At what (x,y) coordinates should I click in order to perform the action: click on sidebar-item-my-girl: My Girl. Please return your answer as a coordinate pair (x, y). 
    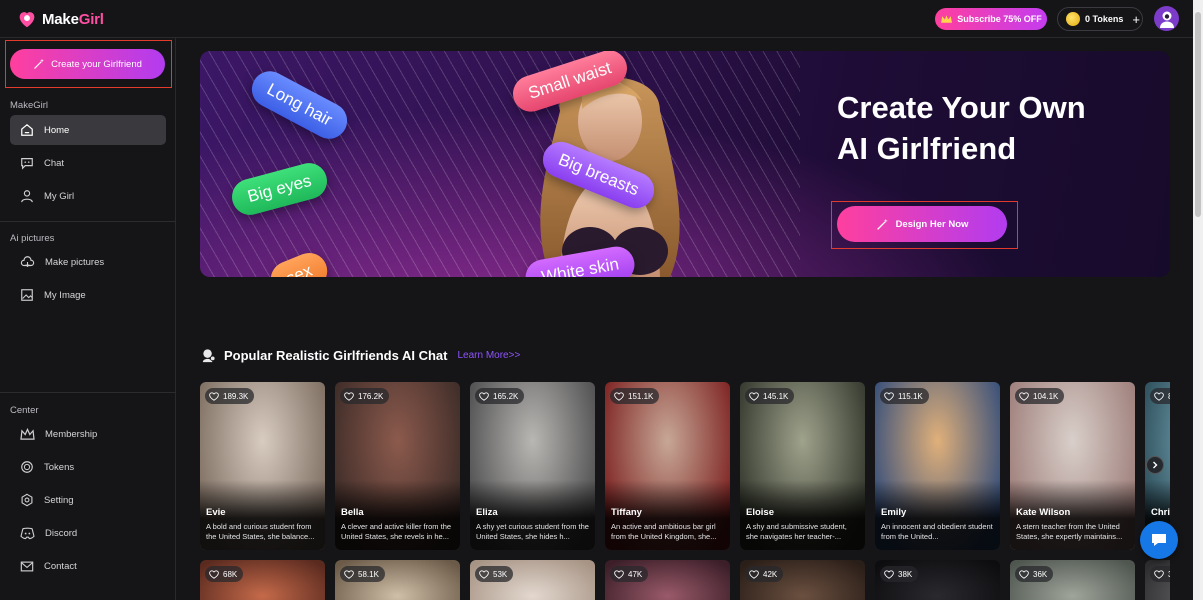
    Looking at the image, I should click on (88, 196).